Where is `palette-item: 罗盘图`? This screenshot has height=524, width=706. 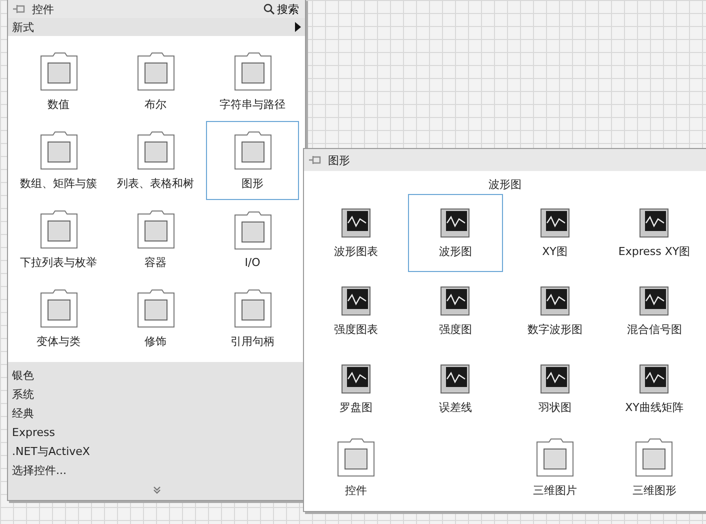 palette-item: 罗盘图 is located at coordinates (356, 389).